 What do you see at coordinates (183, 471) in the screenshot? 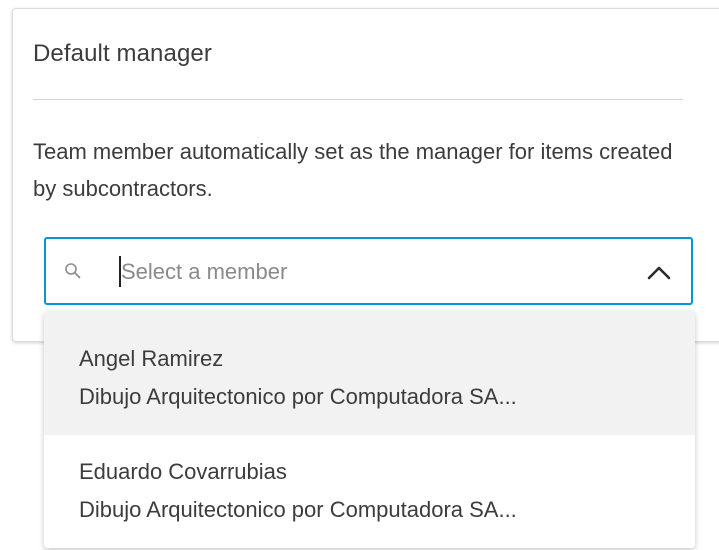
I see `member-name: Eduardo Covarrubias` at bounding box center [183, 471].